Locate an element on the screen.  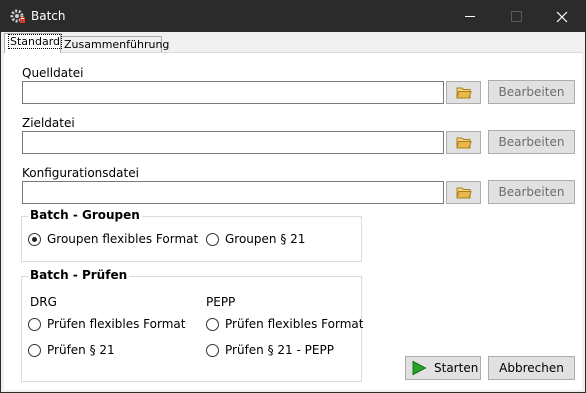
minimize-icon is located at coordinates (470, 16).